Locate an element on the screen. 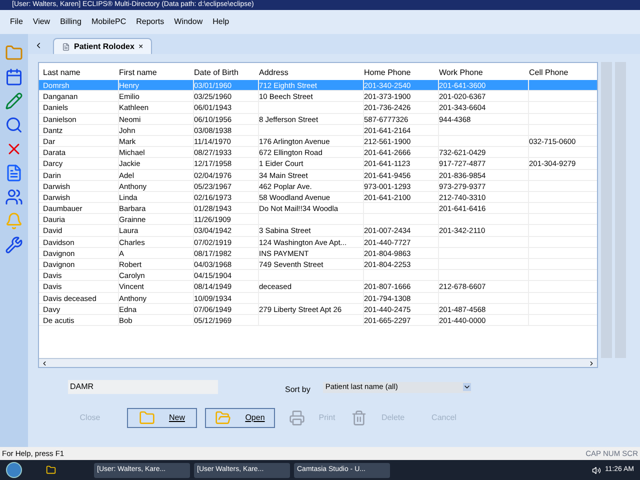 The height and width of the screenshot is (480, 640). wrench-icon is located at coordinates (14, 245).